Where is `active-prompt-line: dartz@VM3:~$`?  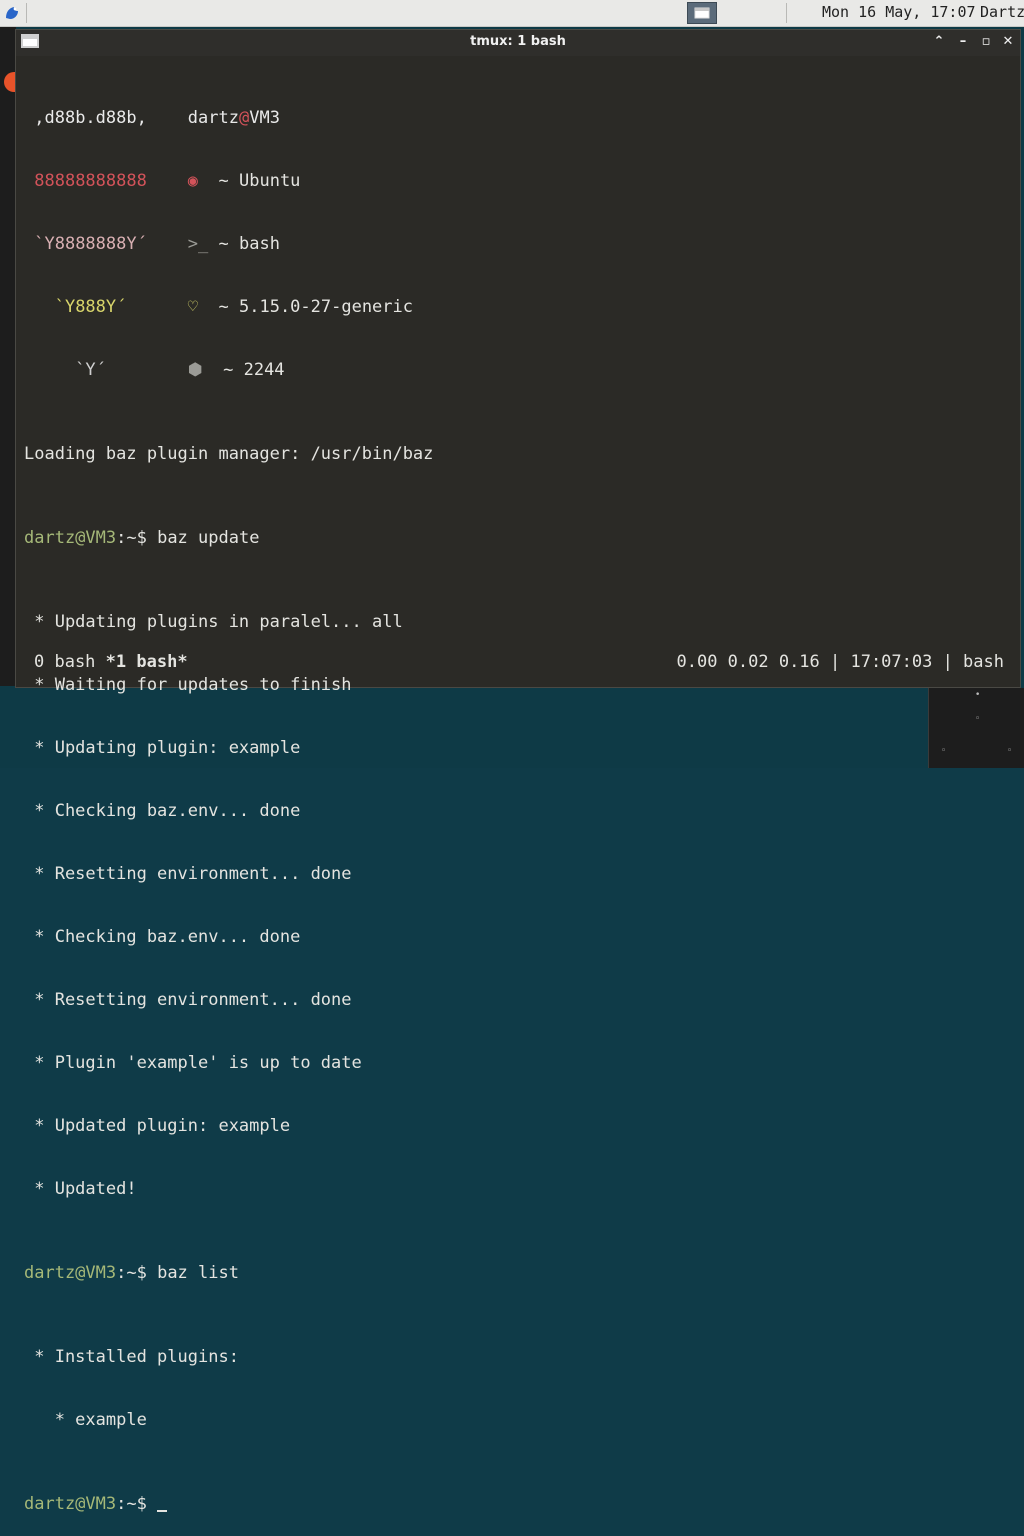 active-prompt-line: dartz@VM3:~$ is located at coordinates (516, 1504).